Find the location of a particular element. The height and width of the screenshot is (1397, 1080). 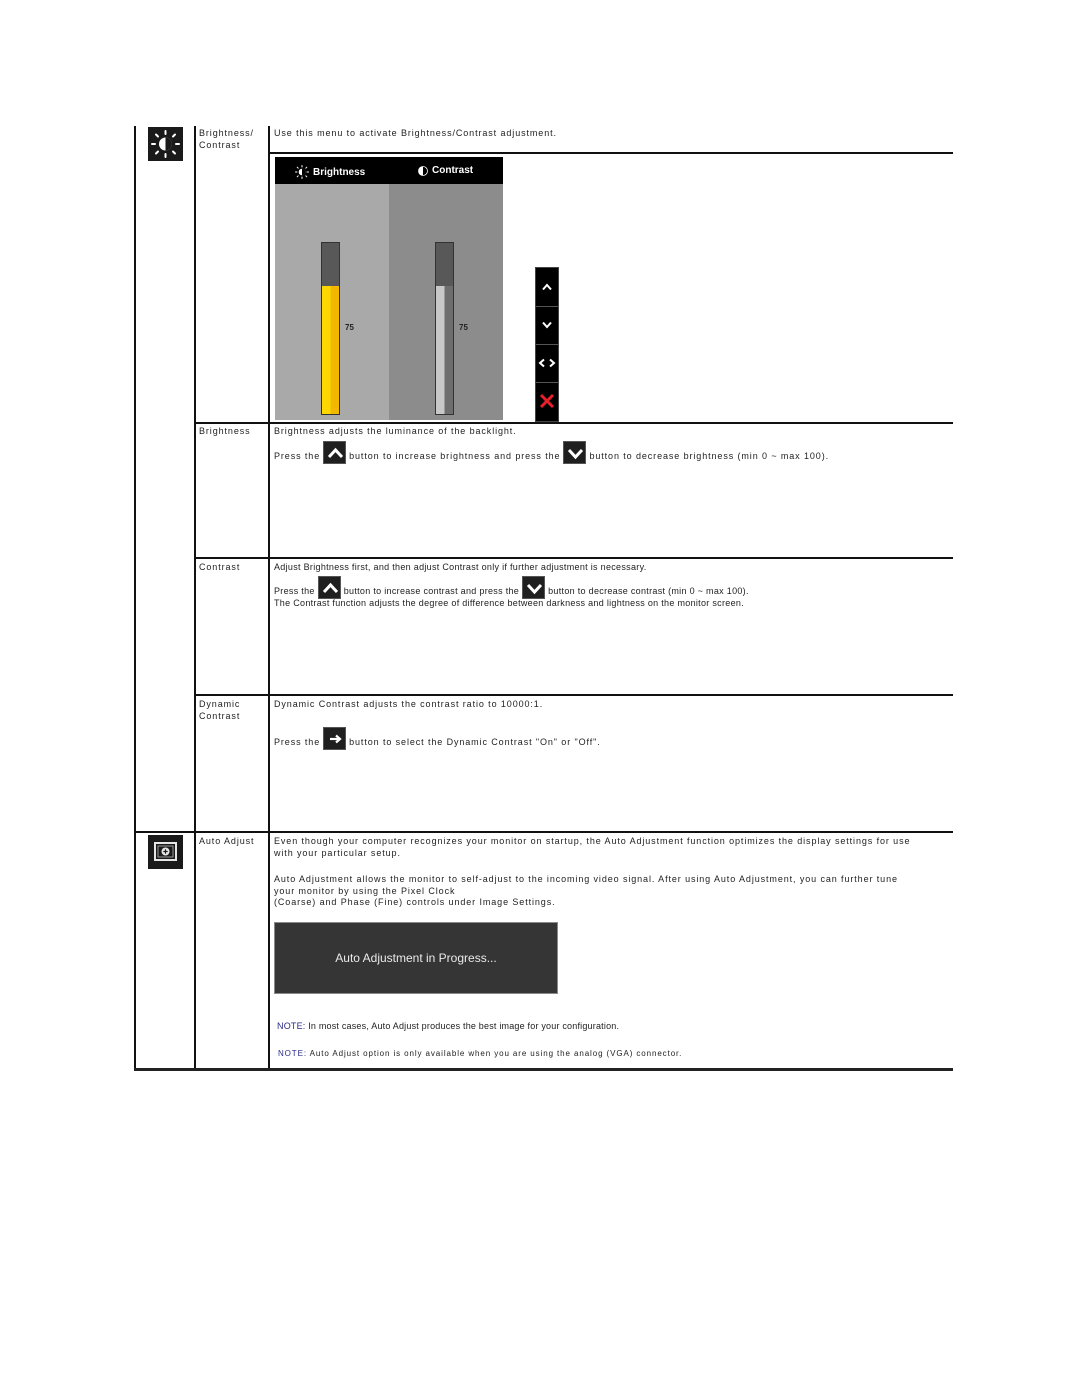

auto-adjust-icon is located at coordinates (165, 852).